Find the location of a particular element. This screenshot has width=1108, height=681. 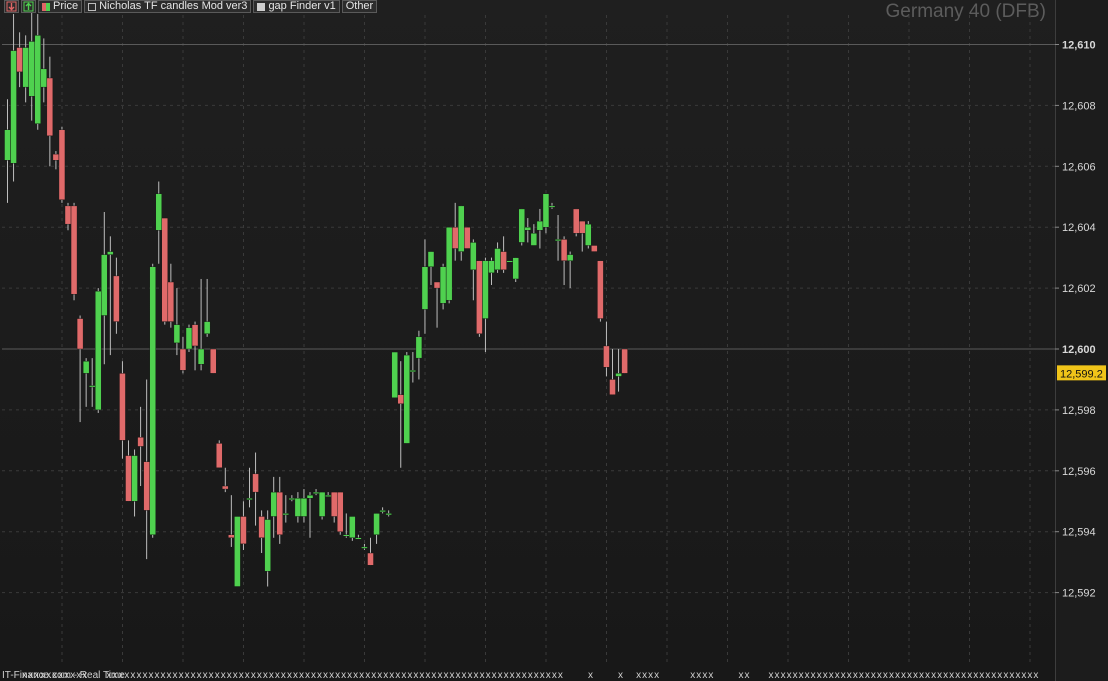

other-label: Other is located at coordinates (359, 6).